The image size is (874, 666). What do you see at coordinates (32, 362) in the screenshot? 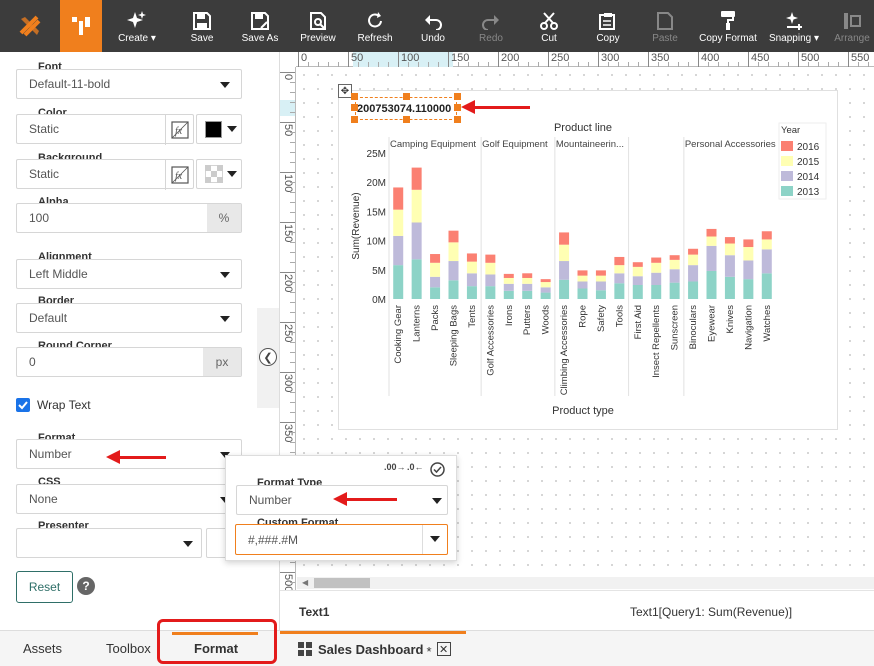
I see `round-corner-value: 0` at bounding box center [32, 362].